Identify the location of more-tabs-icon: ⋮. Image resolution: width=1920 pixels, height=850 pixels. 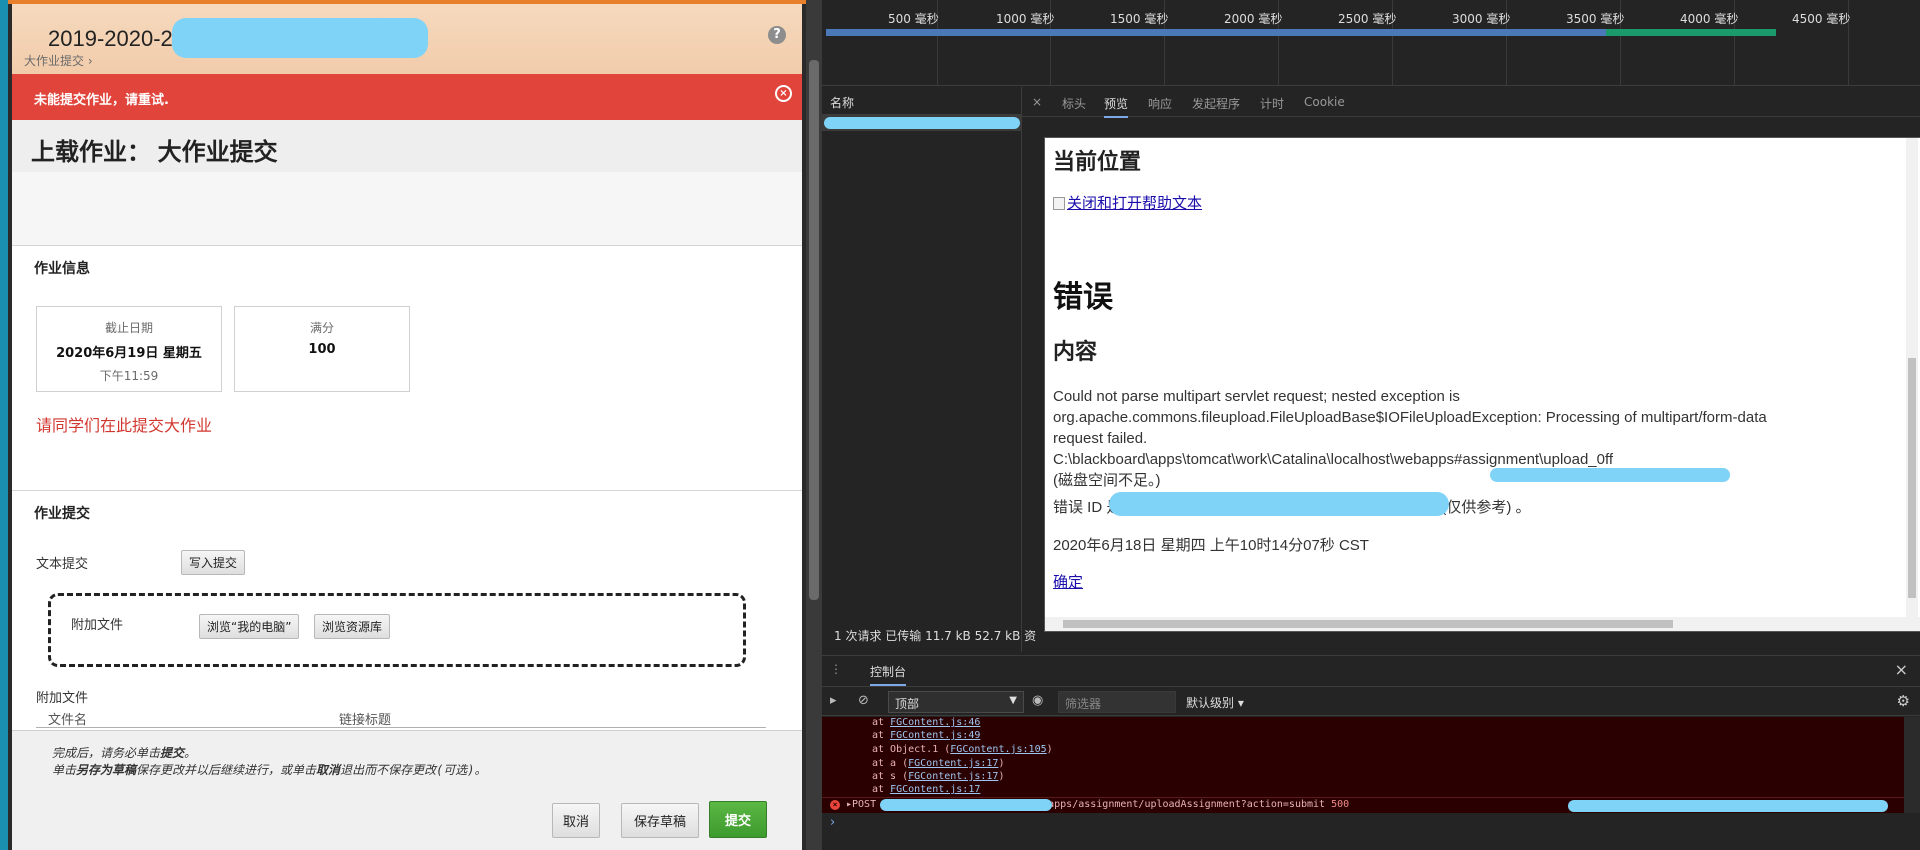
(836, 669).